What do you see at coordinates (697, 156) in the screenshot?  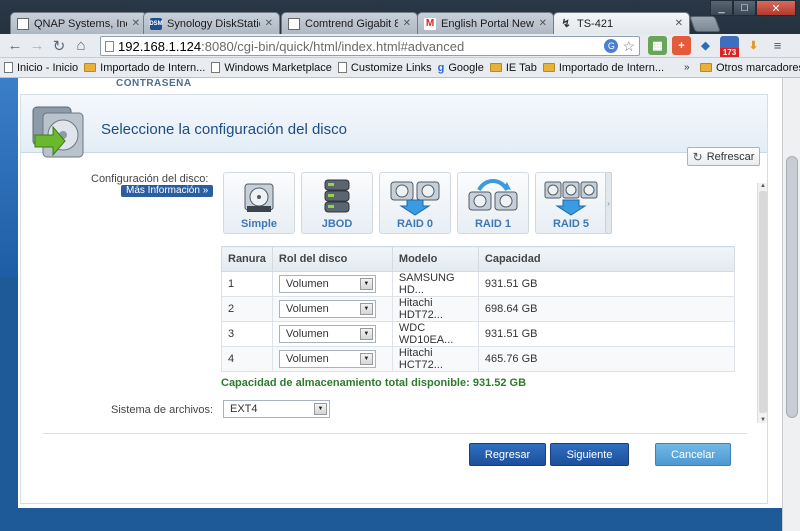 I see `refresh-icon: ↻` at bounding box center [697, 156].